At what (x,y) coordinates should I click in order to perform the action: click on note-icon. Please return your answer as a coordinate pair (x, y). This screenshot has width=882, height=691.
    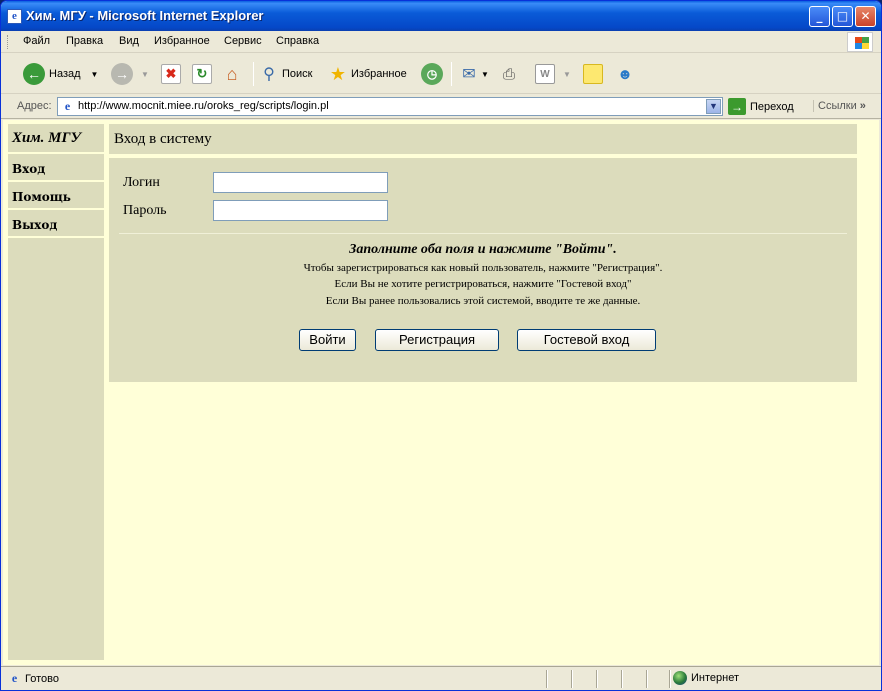
    Looking at the image, I should click on (593, 74).